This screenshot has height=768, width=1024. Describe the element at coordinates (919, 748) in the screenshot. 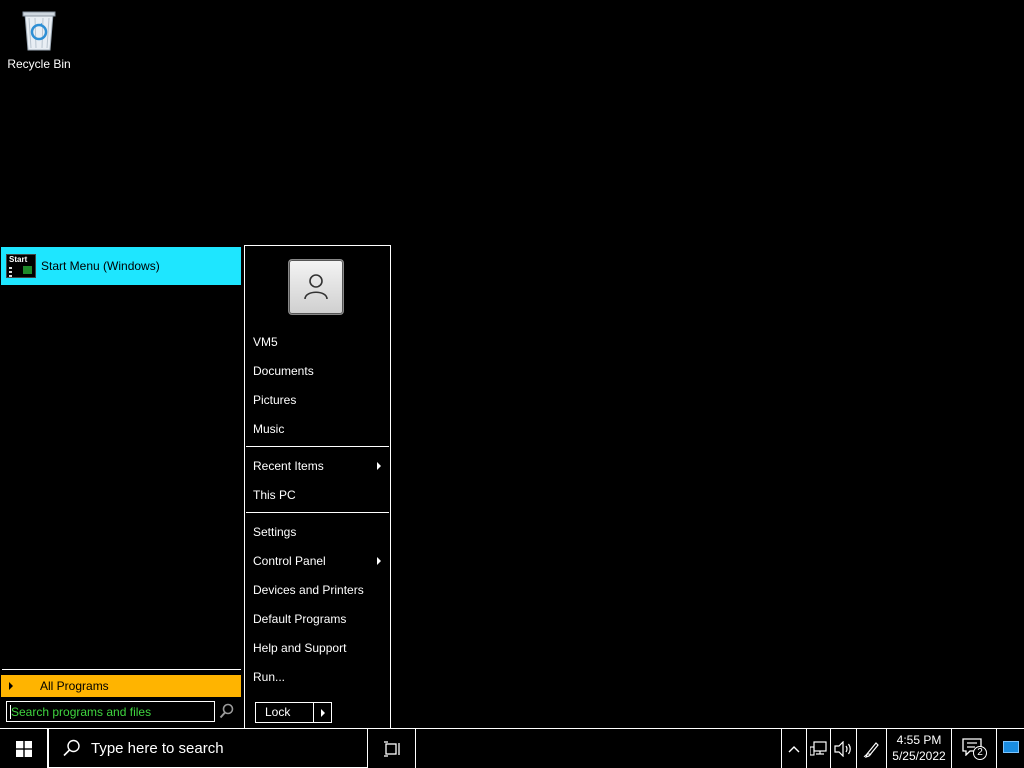

I see `clock: 4:55 PM 5/25/2022` at that location.